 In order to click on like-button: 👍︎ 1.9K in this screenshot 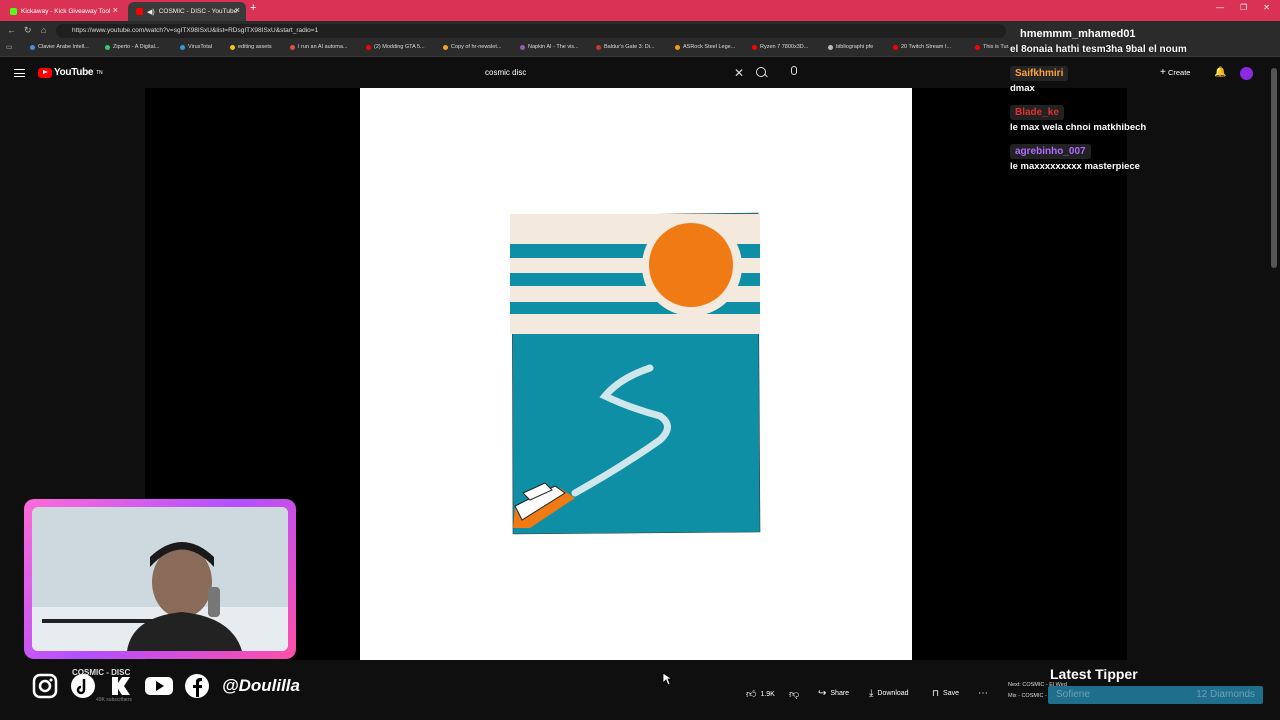, I will do `click(760, 694)`.